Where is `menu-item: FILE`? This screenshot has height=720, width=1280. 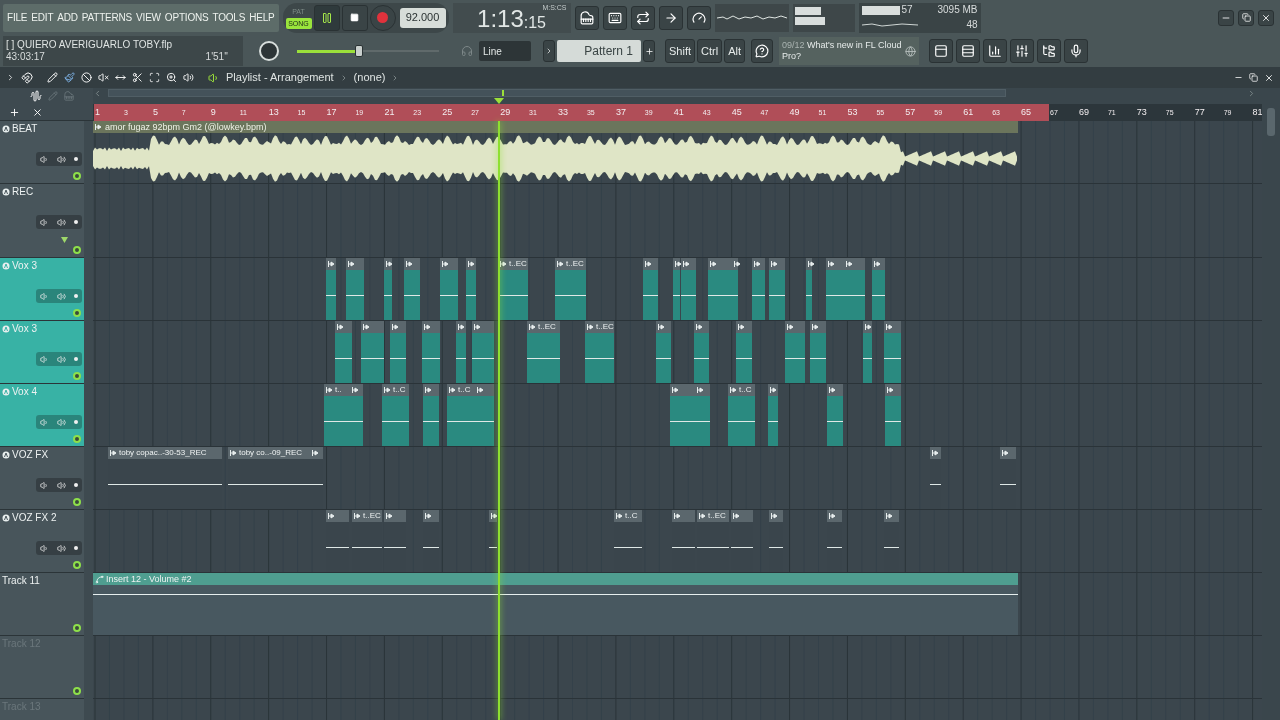 menu-item: FILE is located at coordinates (17, 17).